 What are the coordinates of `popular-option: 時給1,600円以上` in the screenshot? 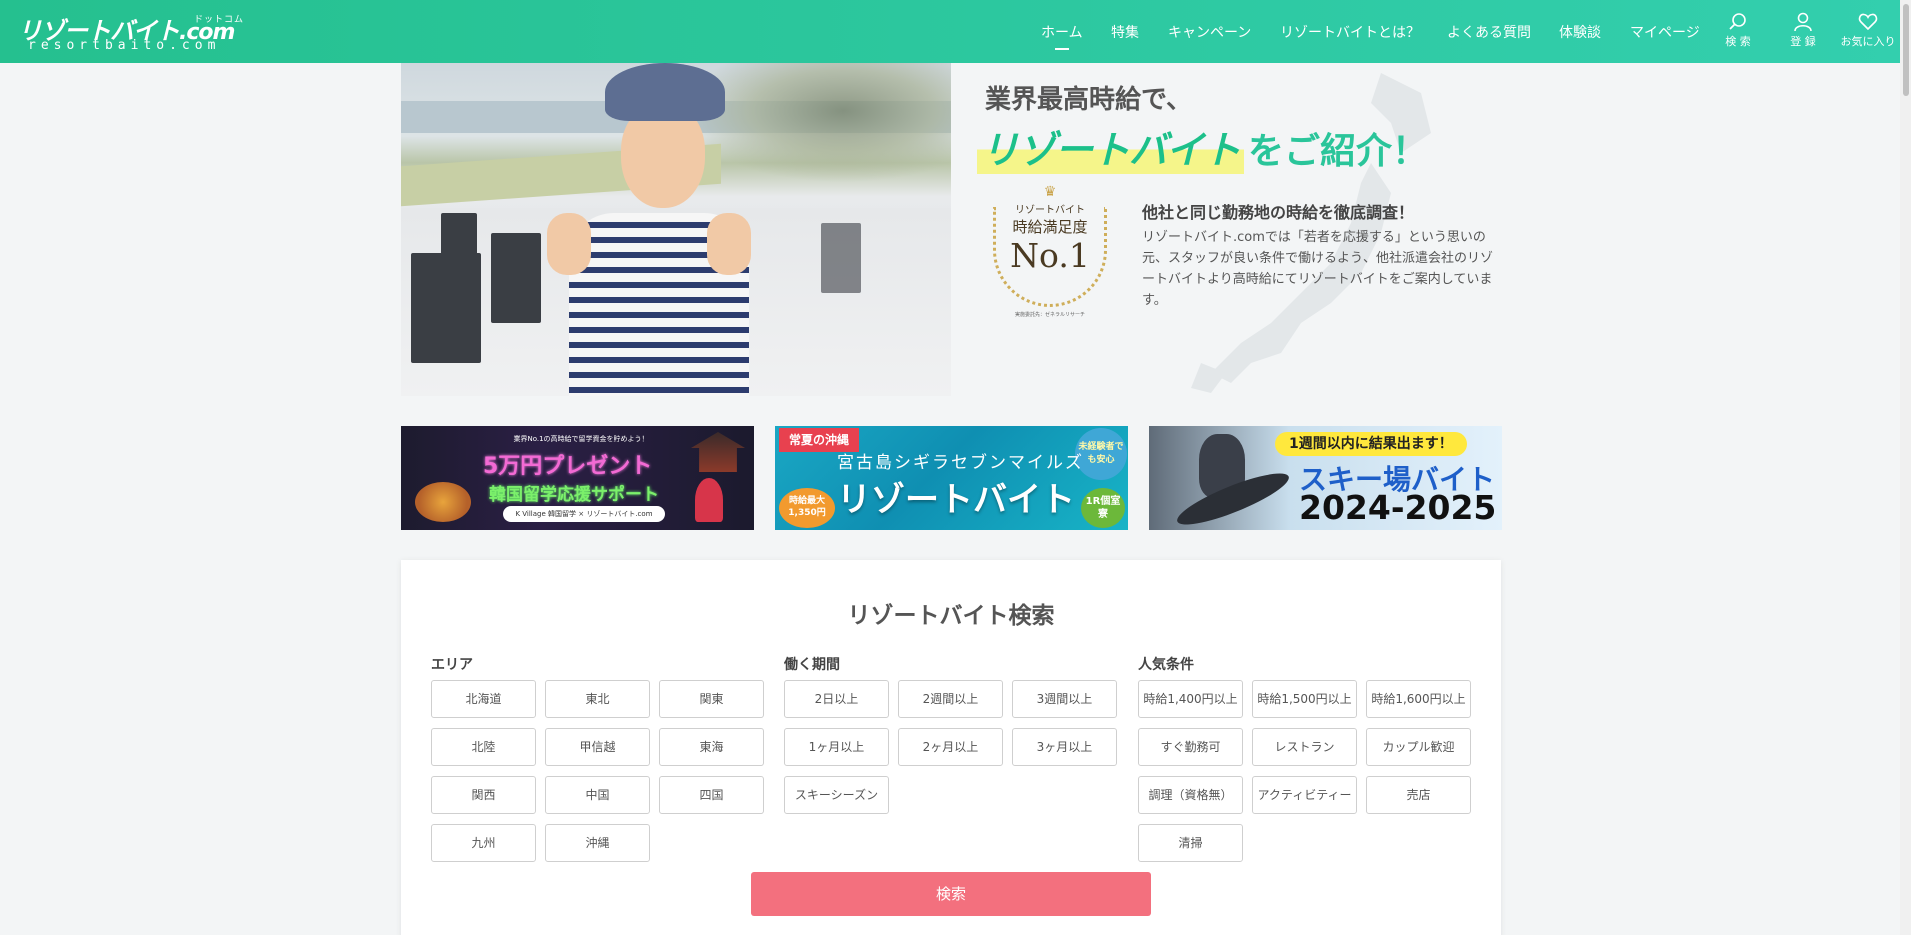 It's located at (1418, 699).